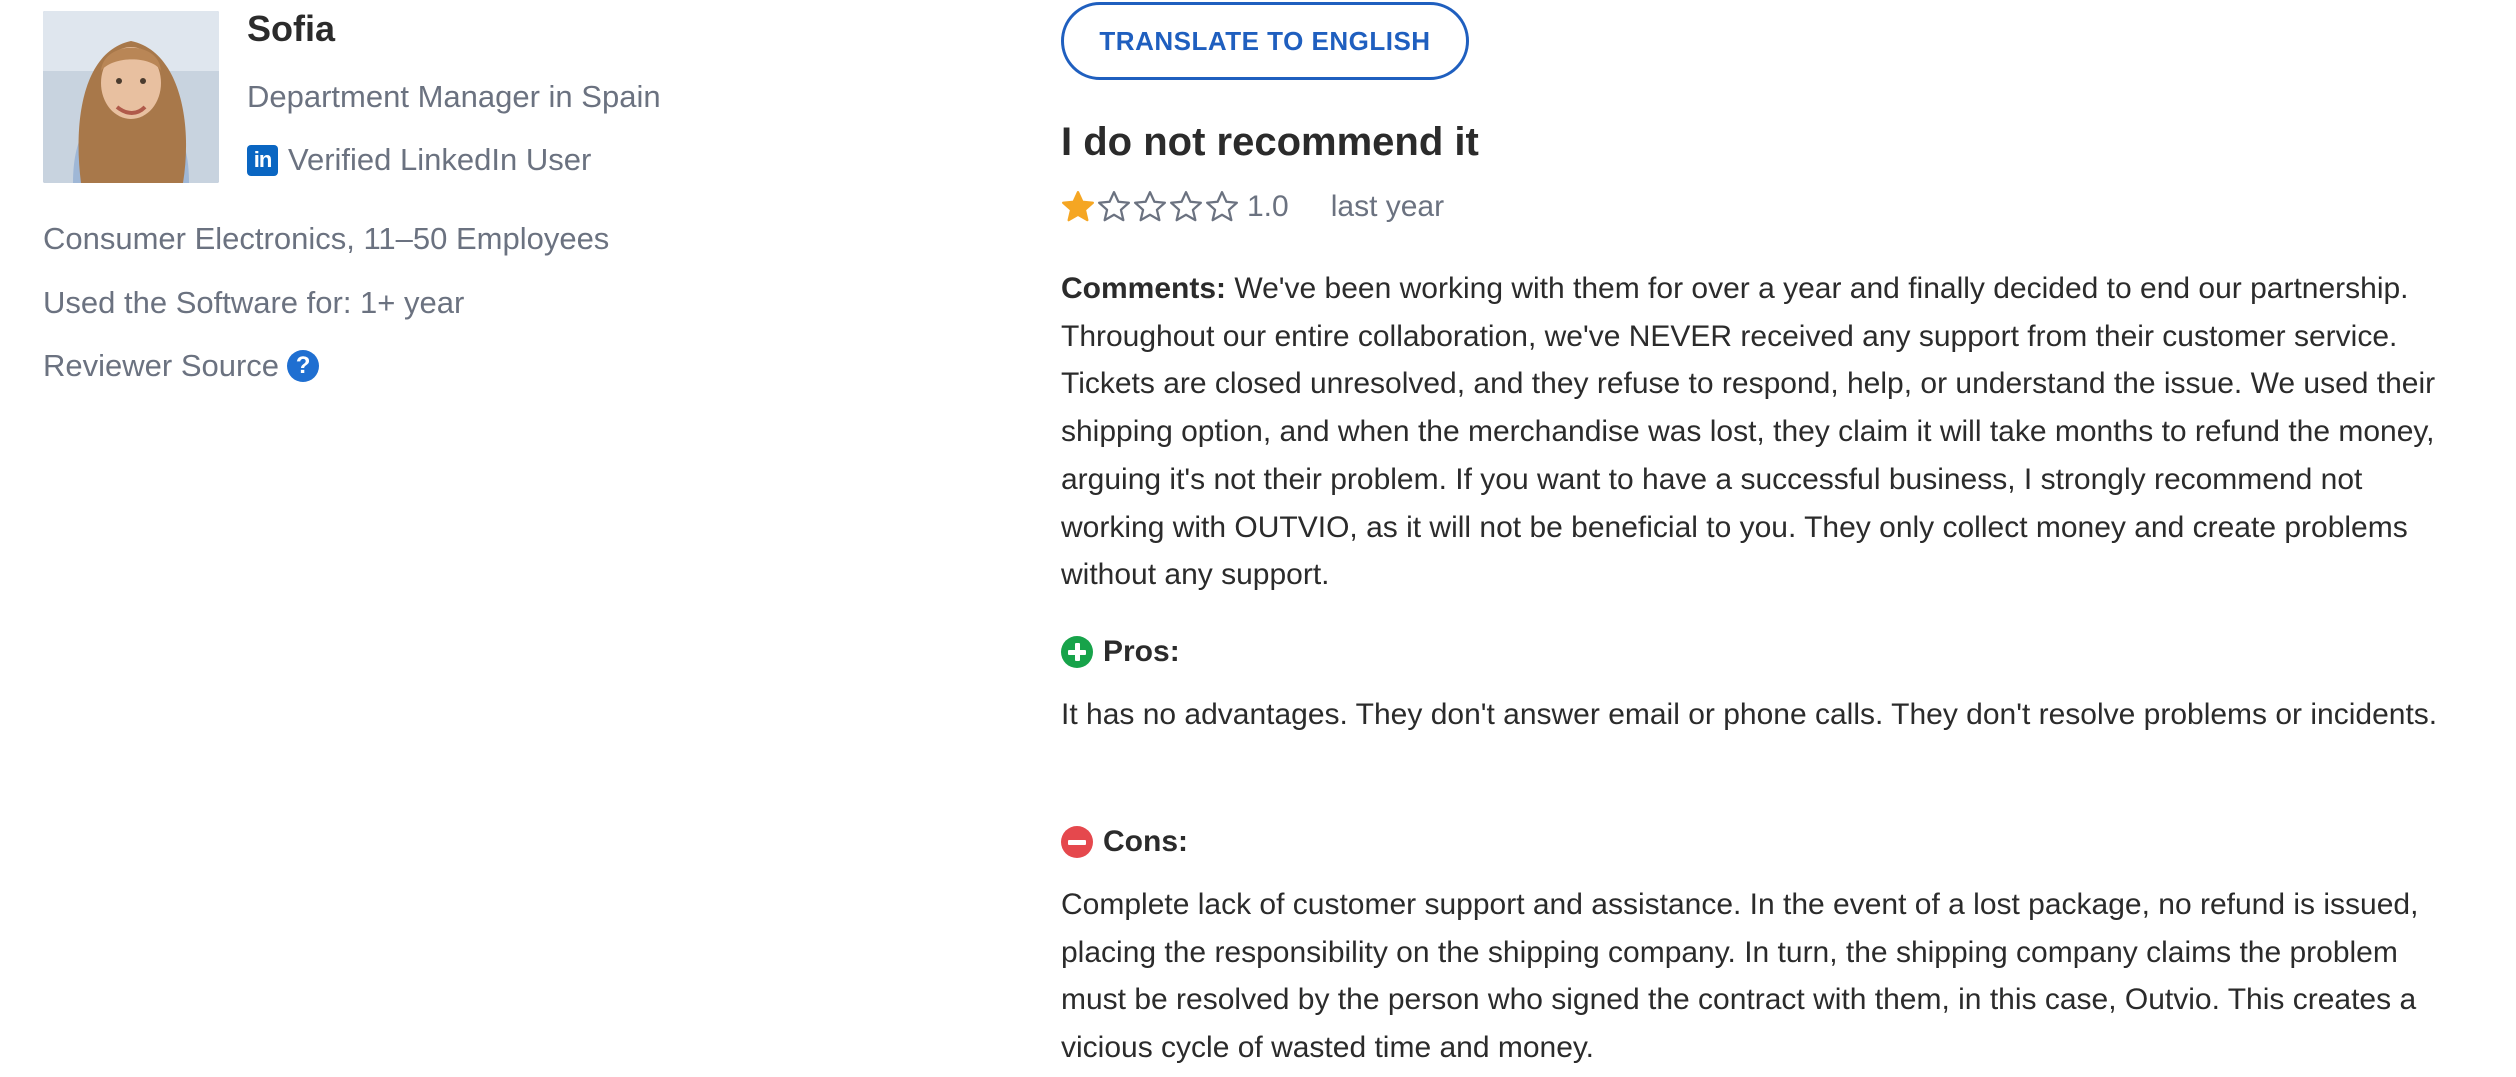 The height and width of the screenshot is (1077, 2516). What do you see at coordinates (1265, 41) in the screenshot?
I see `translate-button: TRANSLATE TO ENGLISH` at bounding box center [1265, 41].